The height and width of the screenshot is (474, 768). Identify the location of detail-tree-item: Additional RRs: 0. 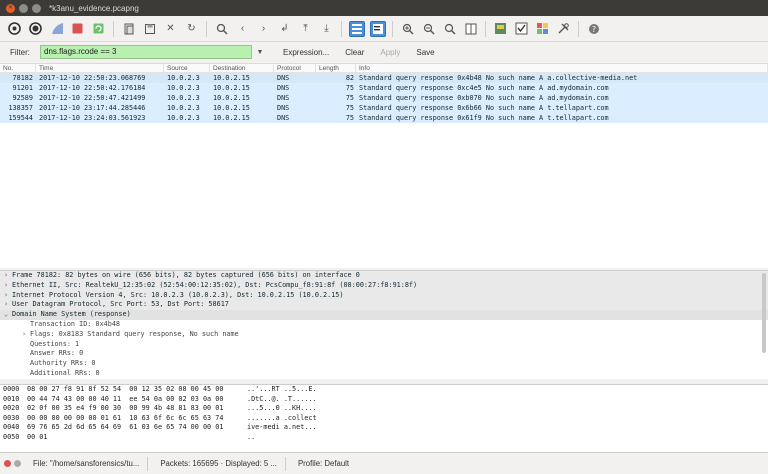
(384, 373).